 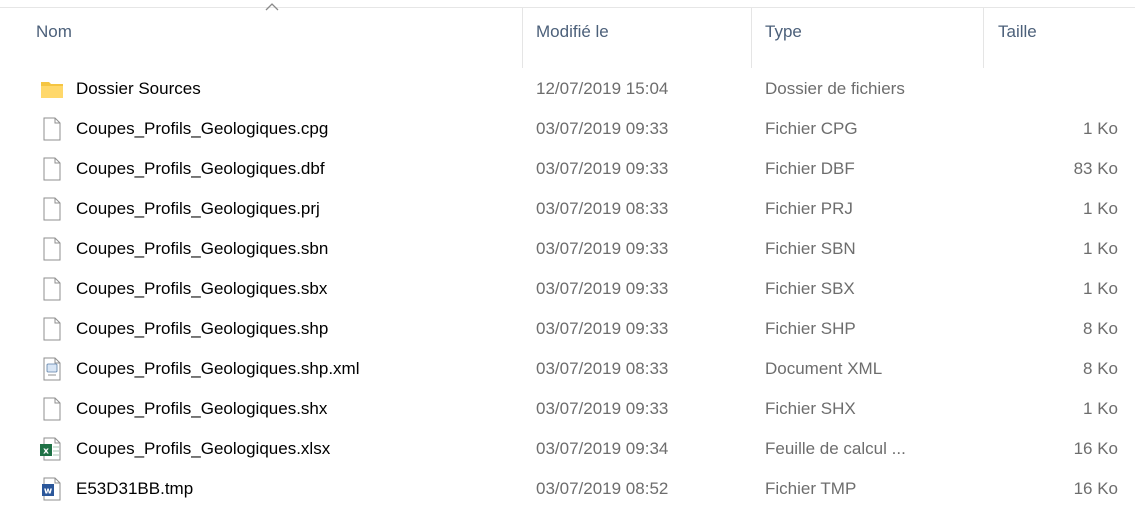 I want to click on file-name: Coupes_Profils_Geologiques.shp, so click(x=202, y=328).